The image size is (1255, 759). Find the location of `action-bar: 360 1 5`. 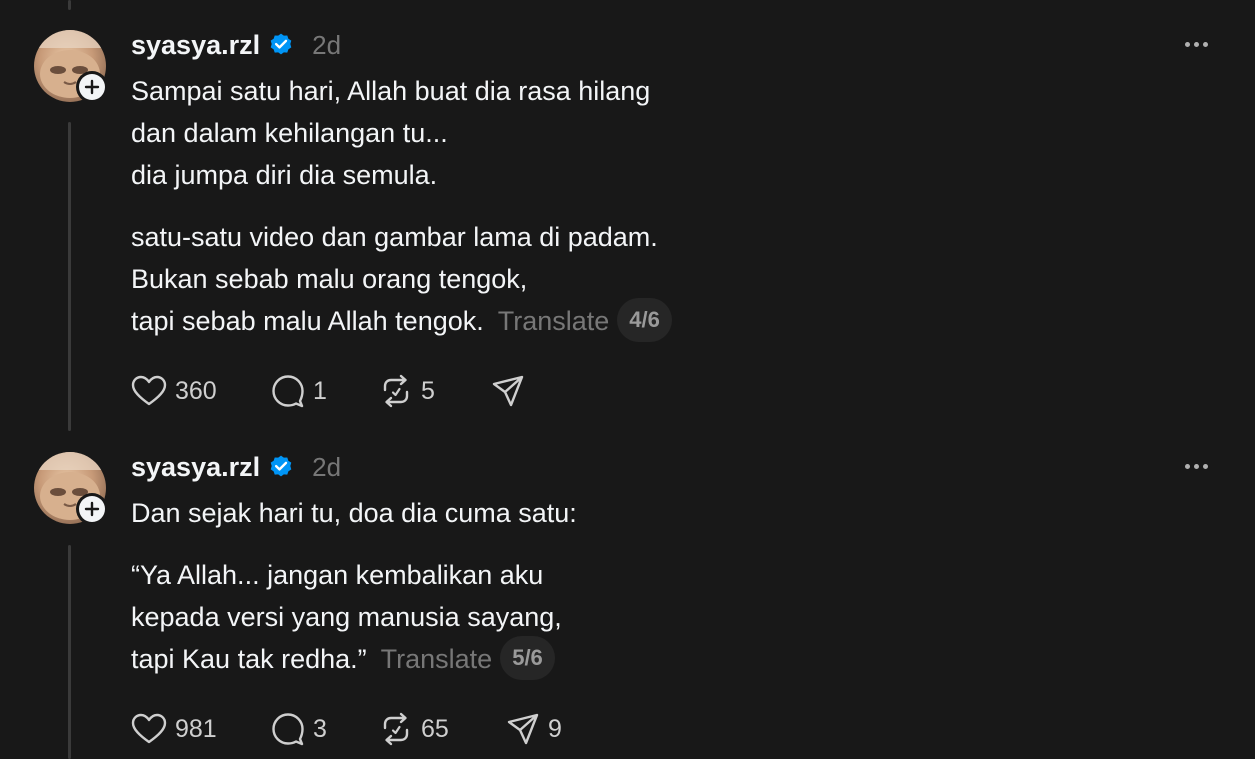

action-bar: 360 1 5 is located at coordinates (332, 391).